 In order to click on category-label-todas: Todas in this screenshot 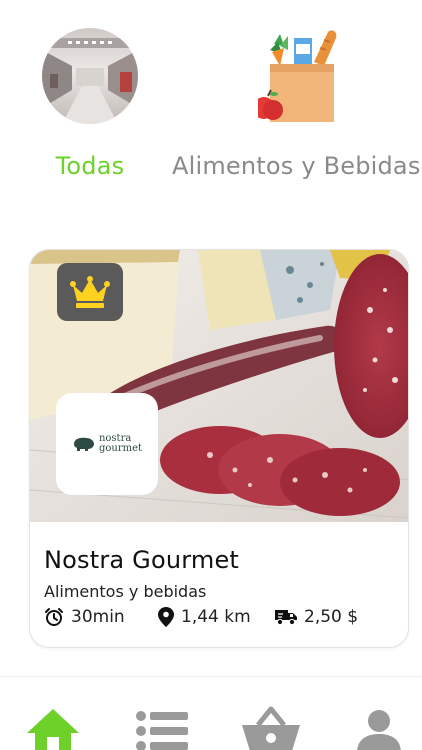, I will do `click(90, 166)`.